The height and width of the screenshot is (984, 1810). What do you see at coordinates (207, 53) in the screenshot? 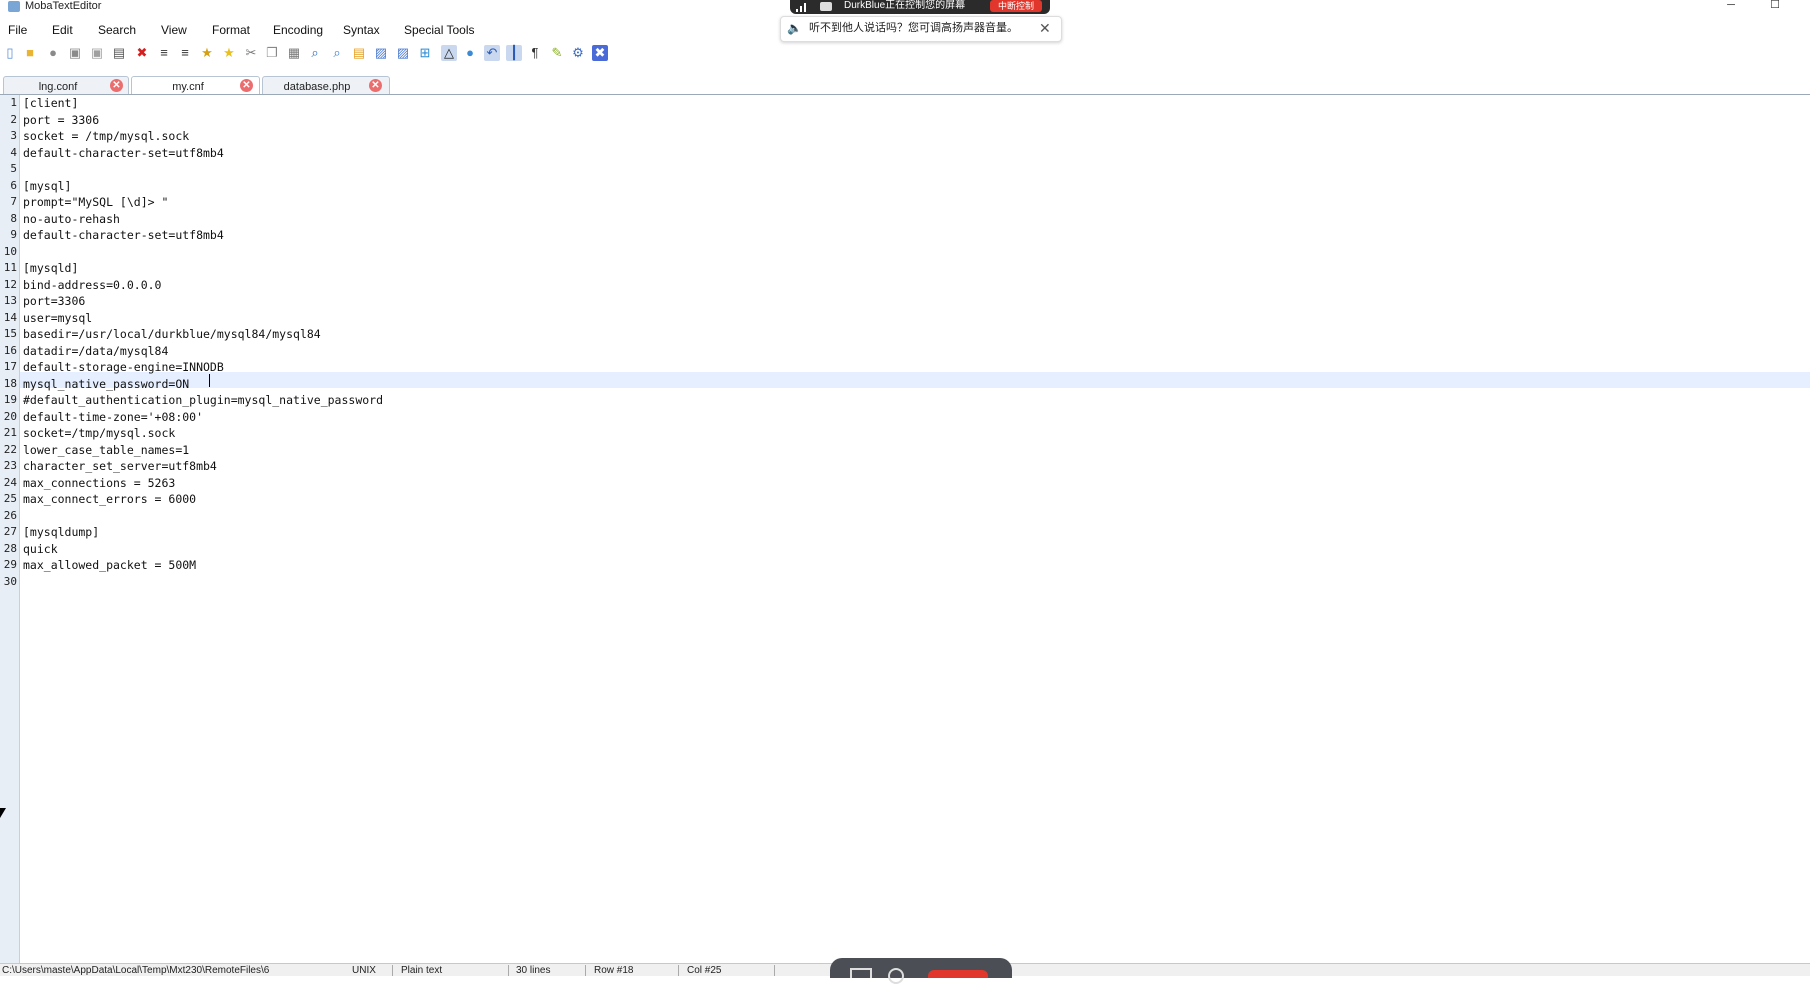
I see `bookmark-icon: ★` at bounding box center [207, 53].